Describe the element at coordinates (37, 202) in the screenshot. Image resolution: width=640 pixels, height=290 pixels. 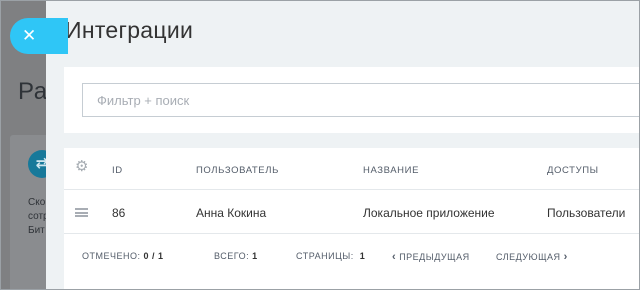
I see `background-card-text: Ско` at that location.